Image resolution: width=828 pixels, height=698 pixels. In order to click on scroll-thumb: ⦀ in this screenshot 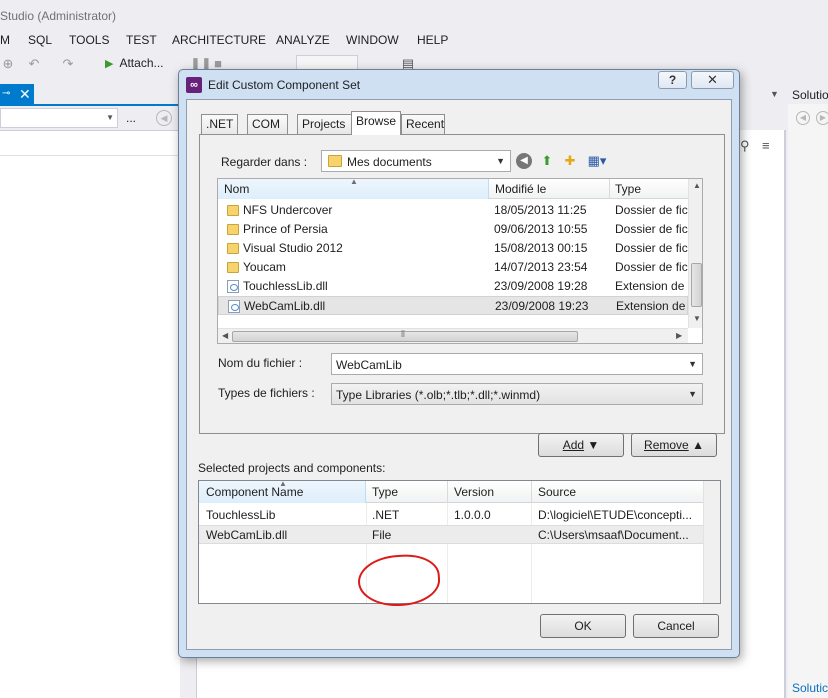, I will do `click(405, 335)`.